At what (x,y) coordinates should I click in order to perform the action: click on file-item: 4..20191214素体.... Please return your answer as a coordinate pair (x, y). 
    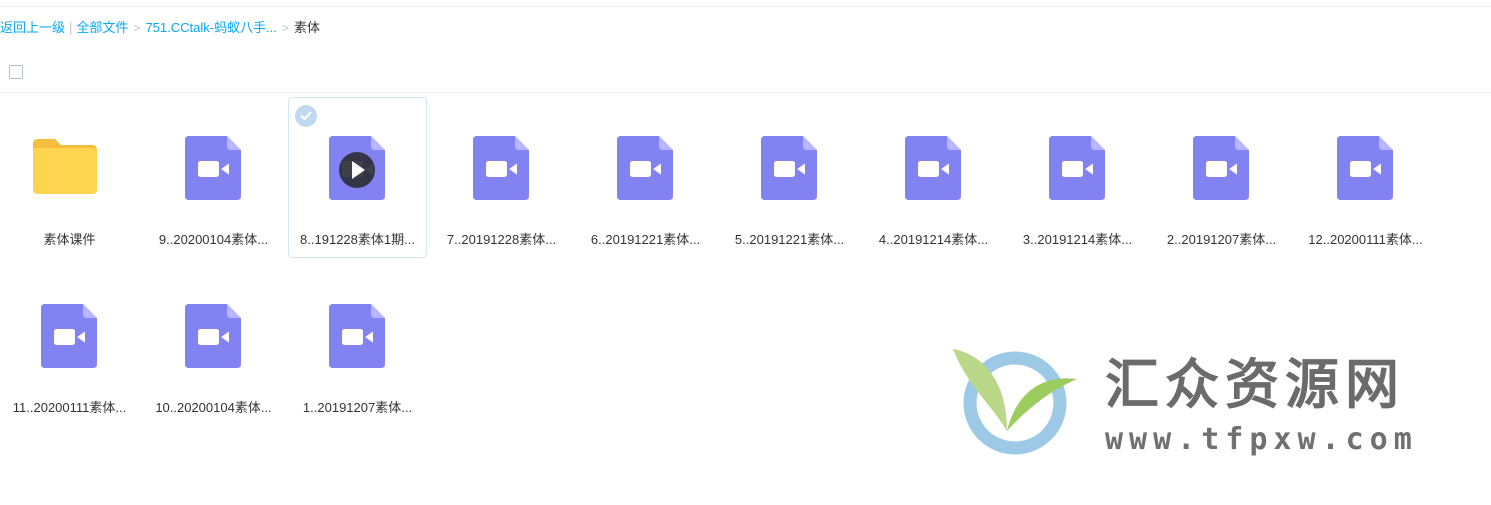
    Looking at the image, I should click on (933, 177).